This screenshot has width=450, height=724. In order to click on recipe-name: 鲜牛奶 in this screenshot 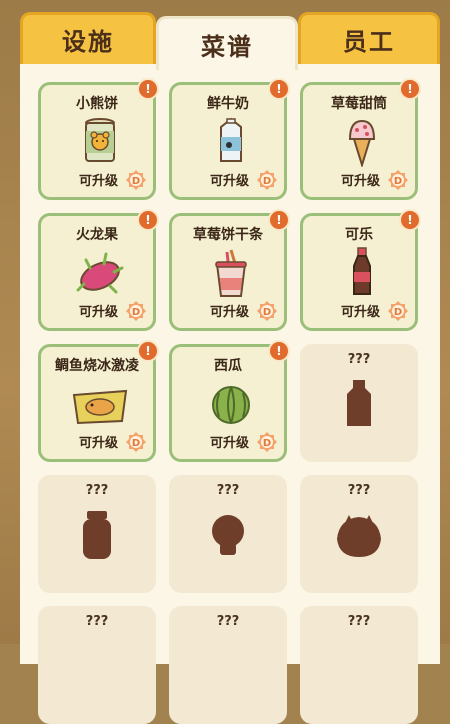, I will do `click(228, 104)`.